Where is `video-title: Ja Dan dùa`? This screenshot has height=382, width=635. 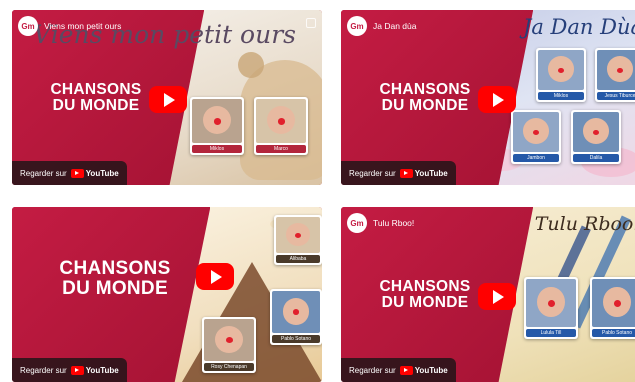 video-title: Ja Dan dùa is located at coordinates (394, 26).